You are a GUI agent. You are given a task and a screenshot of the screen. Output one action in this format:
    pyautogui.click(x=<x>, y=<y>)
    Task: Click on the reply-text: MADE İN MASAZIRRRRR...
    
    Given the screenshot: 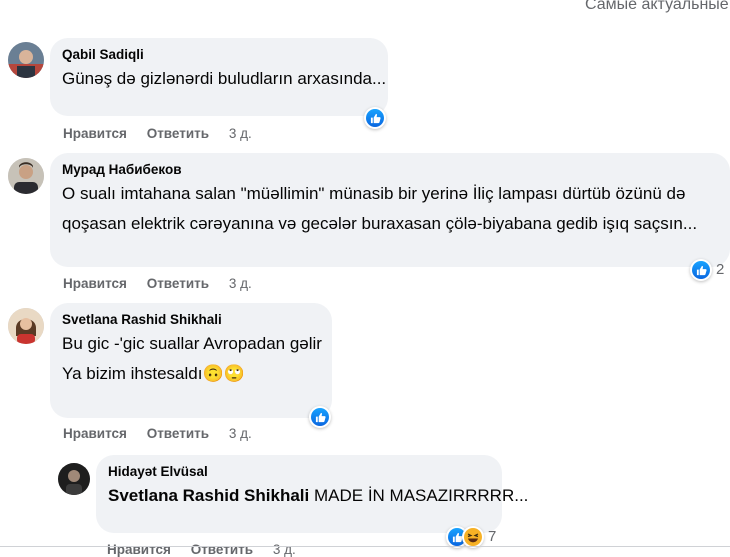 What is the action you would take?
    pyautogui.click(x=421, y=495)
    